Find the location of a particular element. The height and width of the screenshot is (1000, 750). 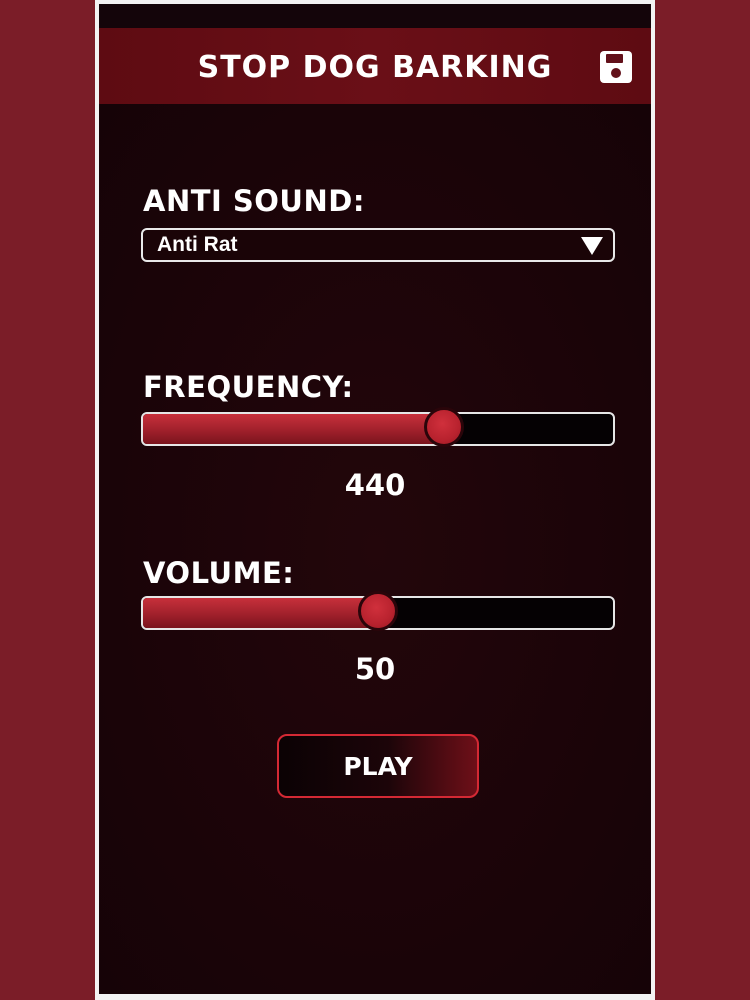

play-button-label: PLAY is located at coordinates (378, 766).